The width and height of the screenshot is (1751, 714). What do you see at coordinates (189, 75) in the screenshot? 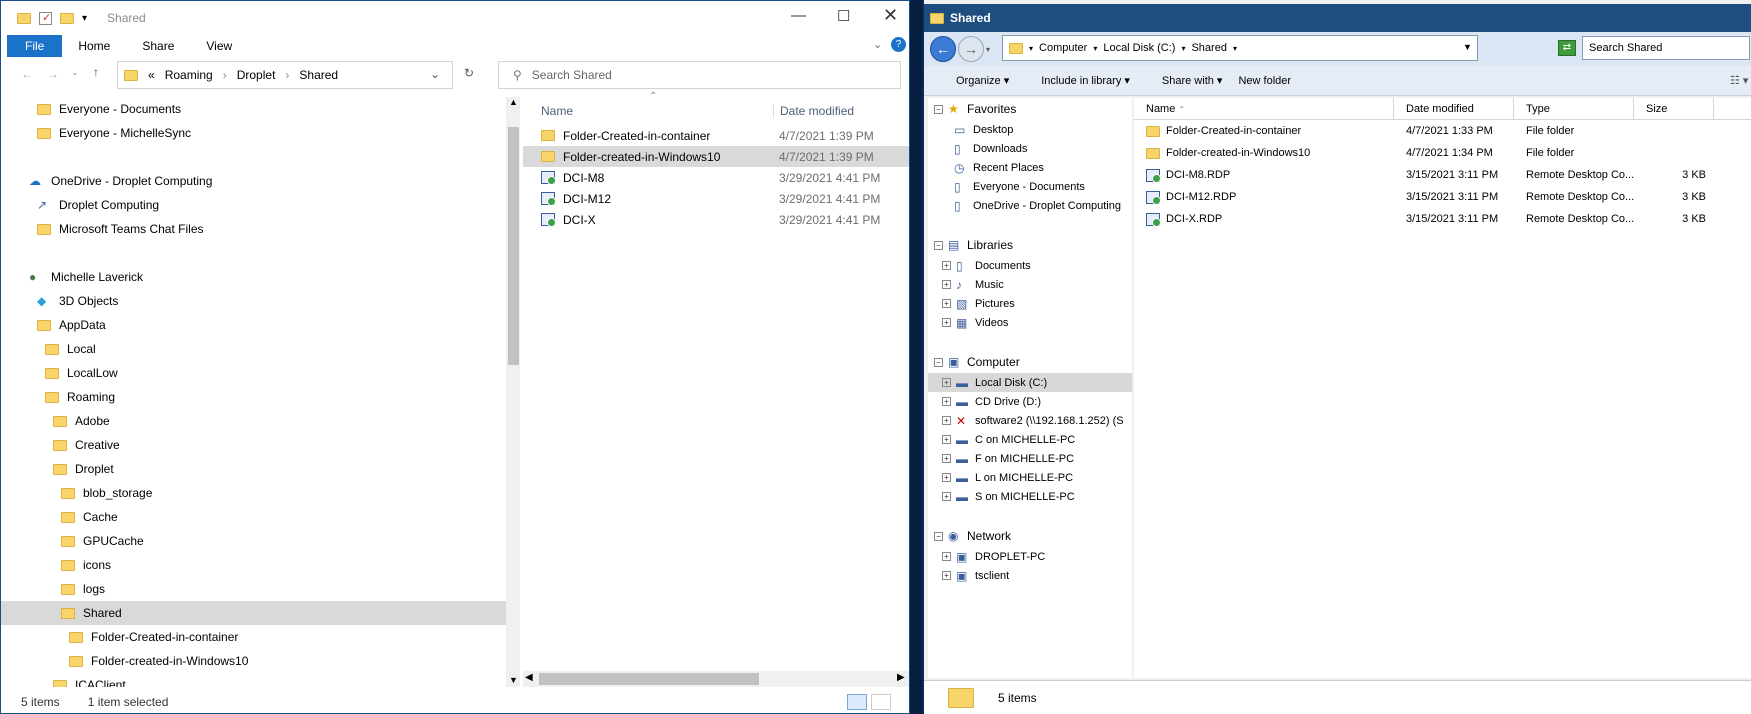
I see `breadcrumb-roaming: Roaming` at bounding box center [189, 75].